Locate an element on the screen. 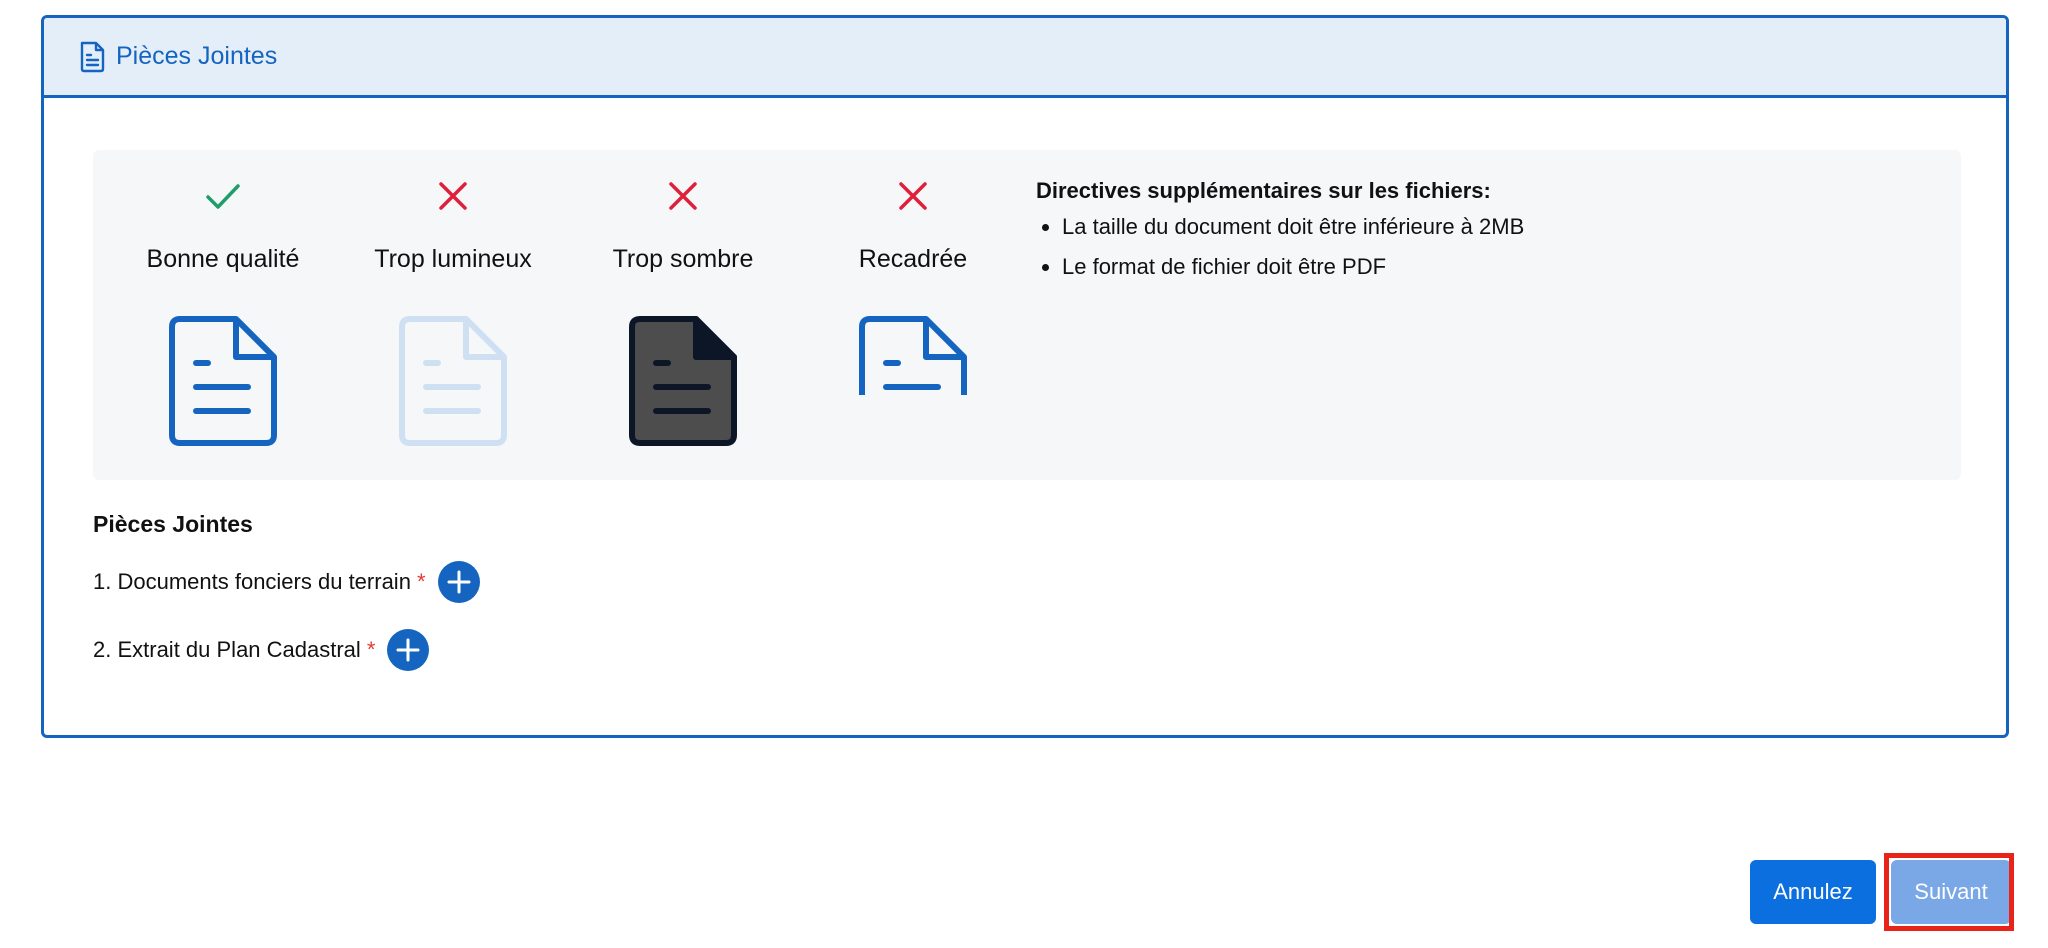  attachments-title: Pièces Jointes is located at coordinates (173, 524).